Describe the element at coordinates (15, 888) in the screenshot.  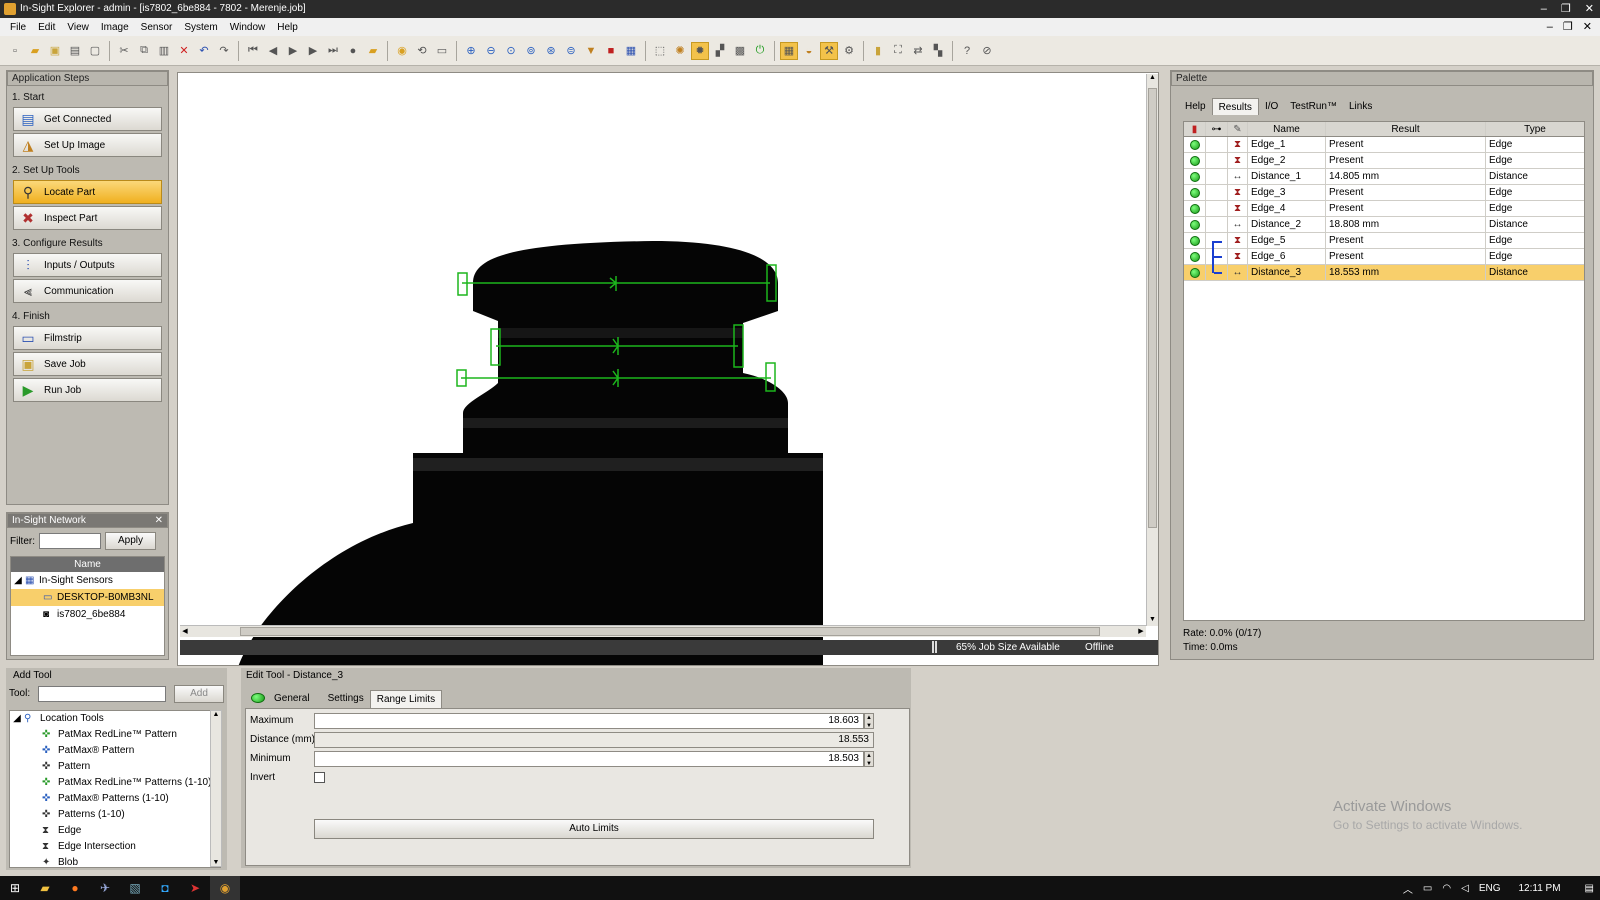
I see `start-icon: ⊞` at that location.